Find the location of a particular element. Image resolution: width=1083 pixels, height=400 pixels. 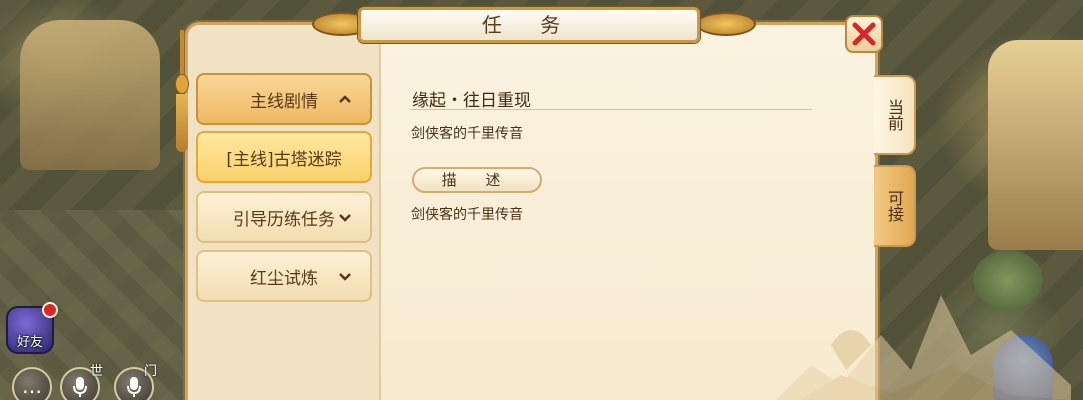

quest-description-text: 剑侠客的千里传音 is located at coordinates (467, 215).